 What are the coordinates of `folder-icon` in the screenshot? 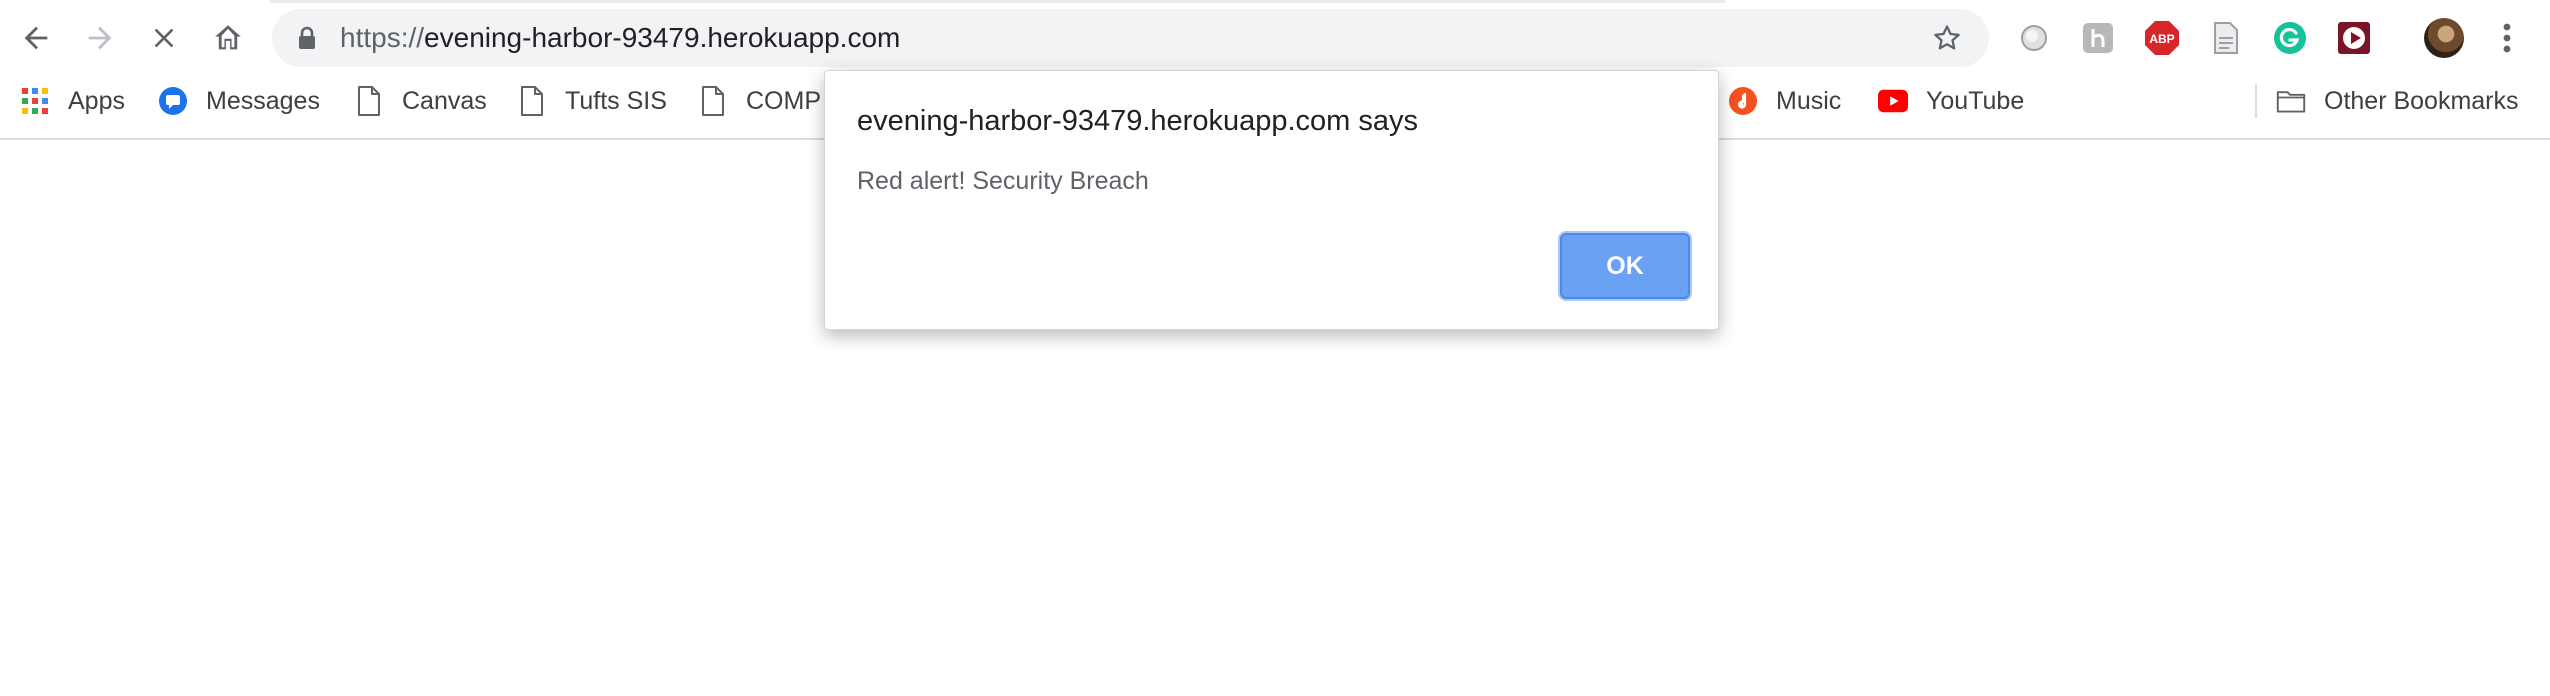 It's located at (2291, 101).